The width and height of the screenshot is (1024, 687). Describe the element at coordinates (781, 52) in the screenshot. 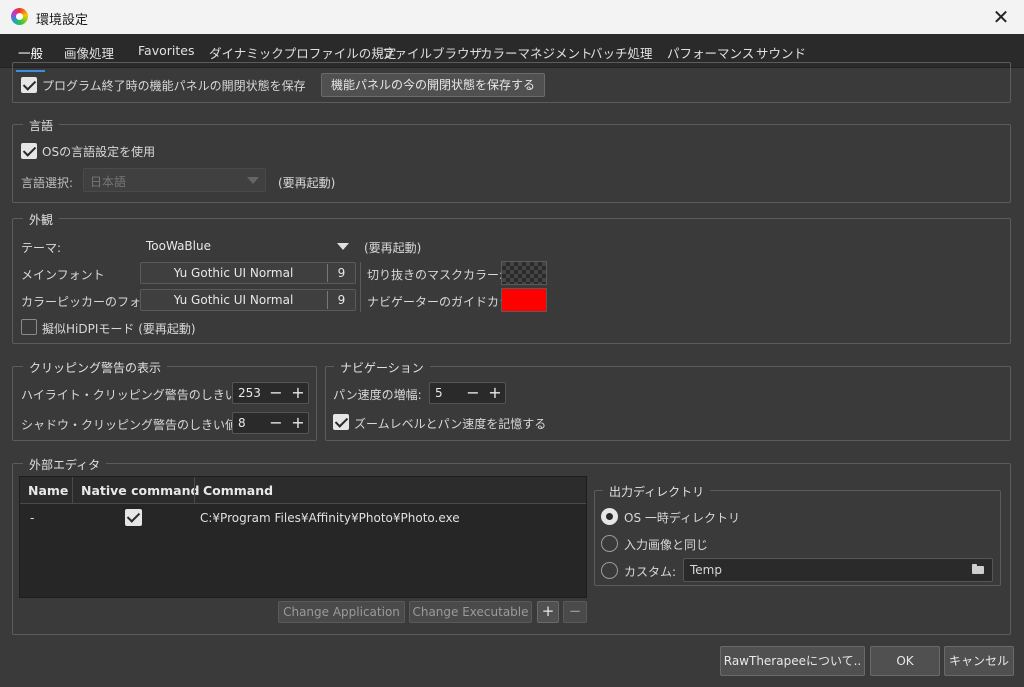

I see `tab-sound: サウンド` at that location.